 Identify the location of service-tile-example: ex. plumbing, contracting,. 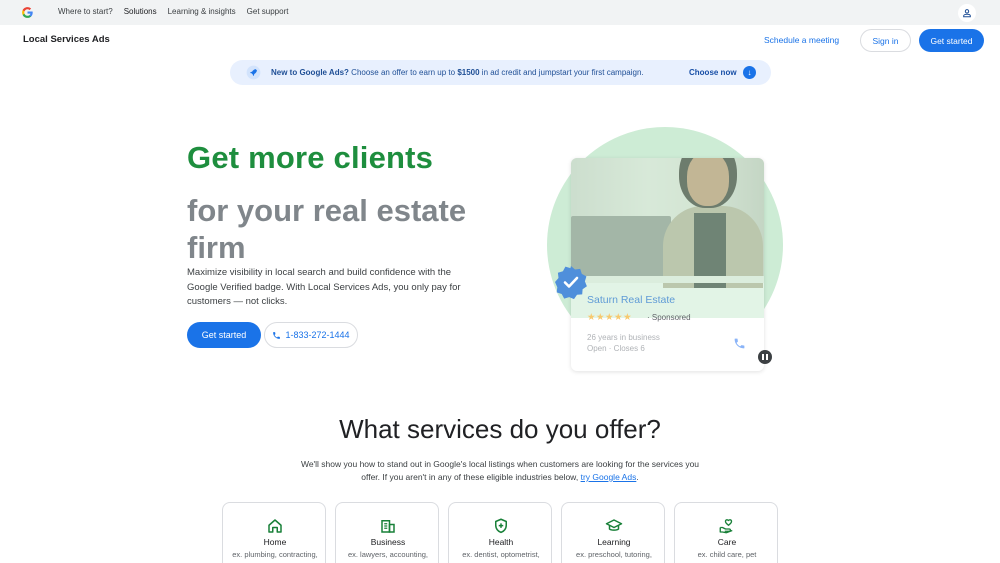
(275, 554).